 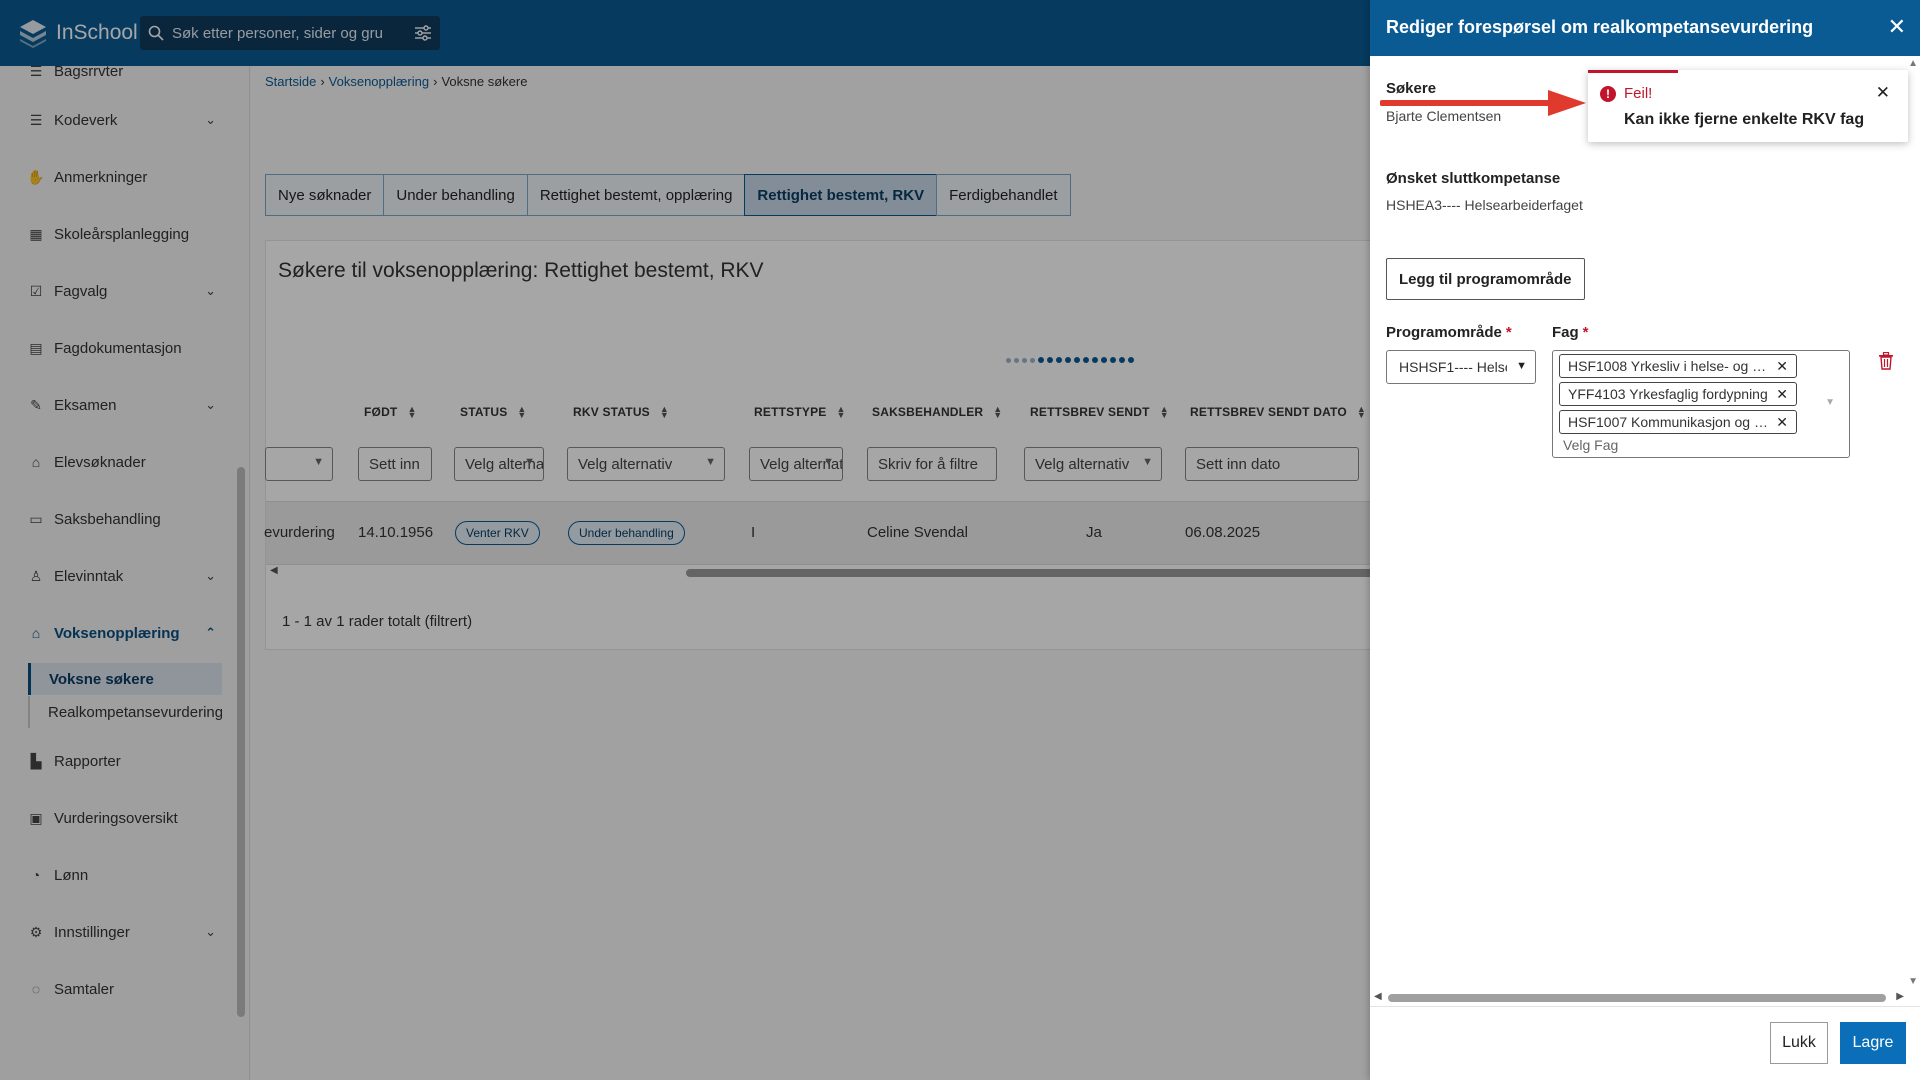 I want to click on close-button: Lukk, so click(x=1799, y=1043).